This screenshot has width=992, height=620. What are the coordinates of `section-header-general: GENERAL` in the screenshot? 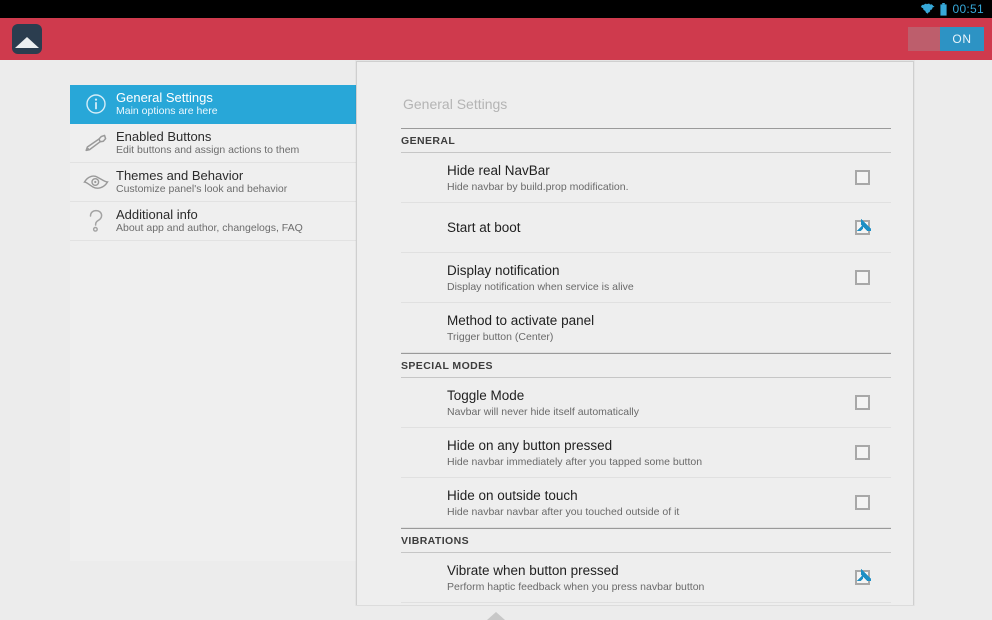 It's located at (646, 140).